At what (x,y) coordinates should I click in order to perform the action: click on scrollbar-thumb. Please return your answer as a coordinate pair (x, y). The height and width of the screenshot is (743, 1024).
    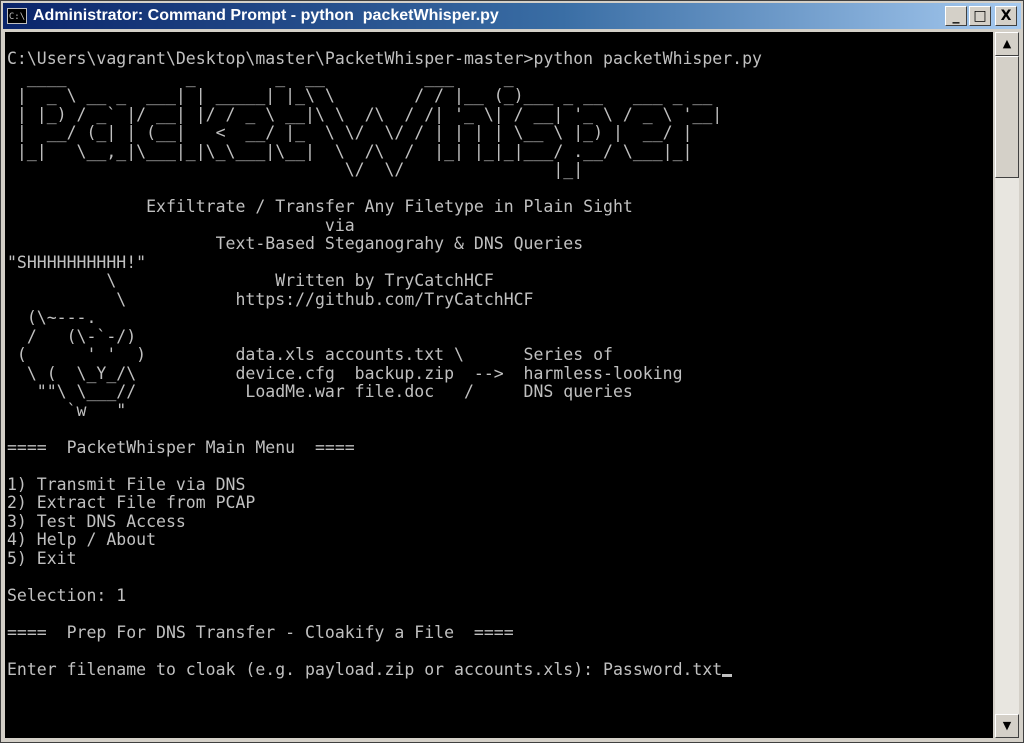
    Looking at the image, I should click on (1007, 117).